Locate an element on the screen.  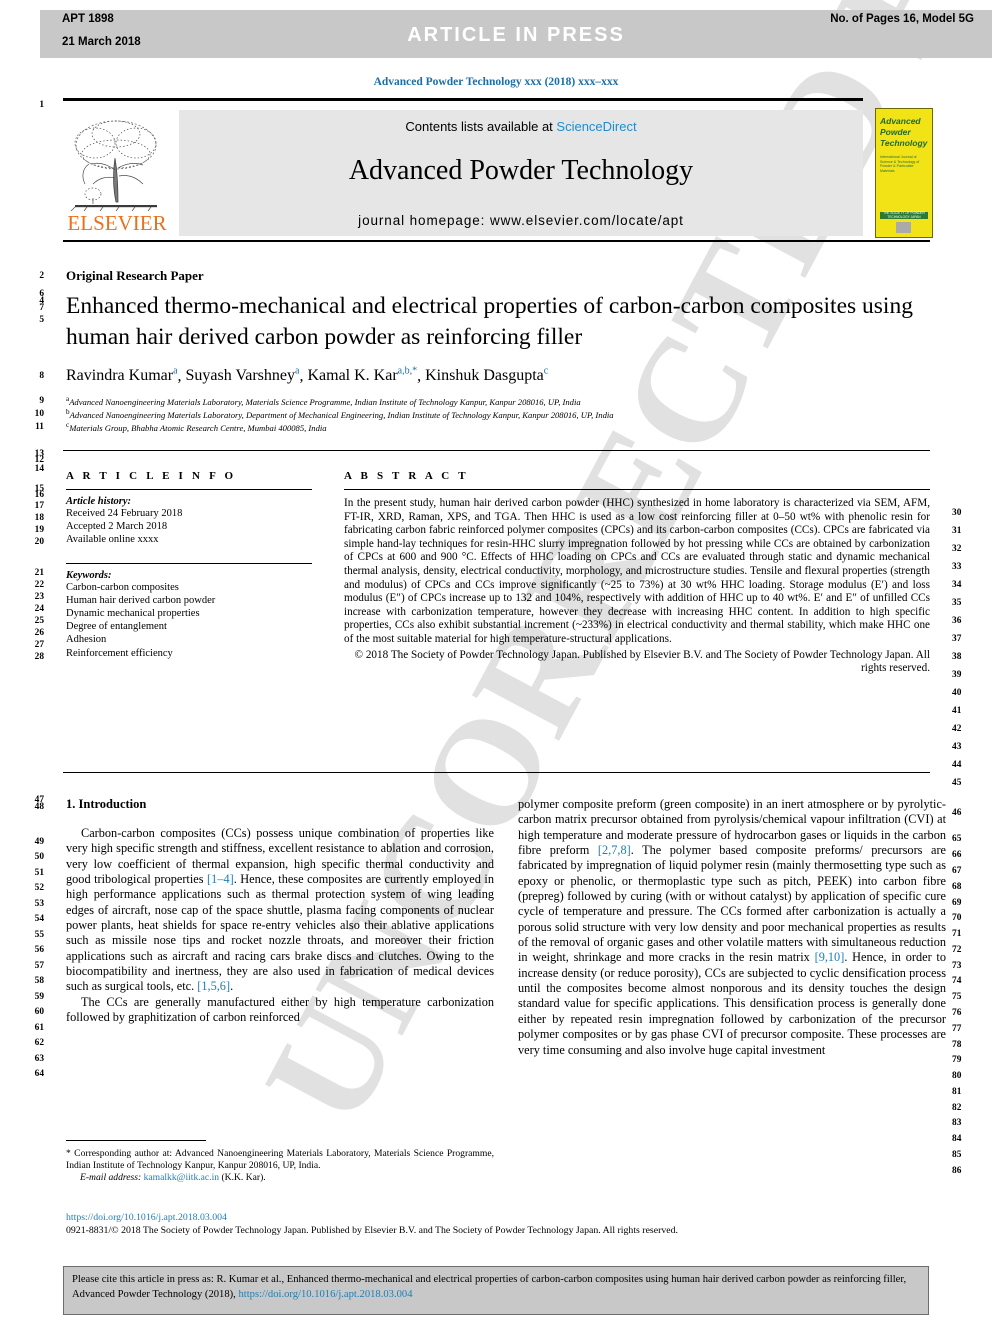
line-number: 8 is located at coordinates (41, 376).